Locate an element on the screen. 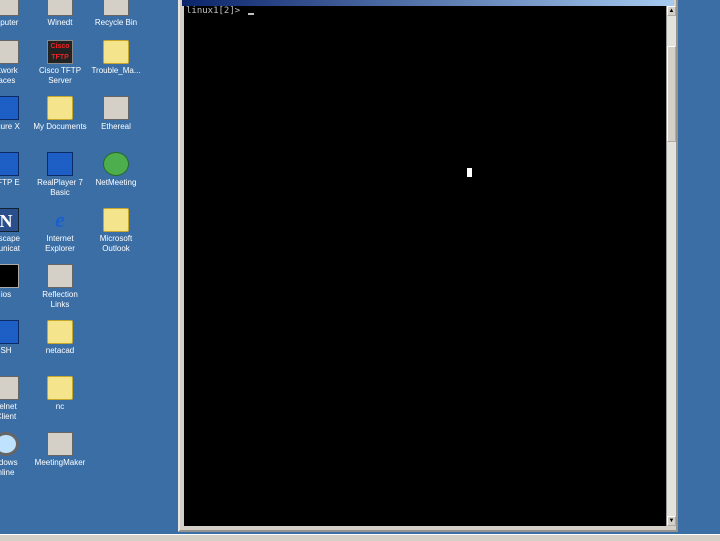 The height and width of the screenshot is (541, 720). shell-prompt: linux1[2]> is located at coordinates (220, 11).